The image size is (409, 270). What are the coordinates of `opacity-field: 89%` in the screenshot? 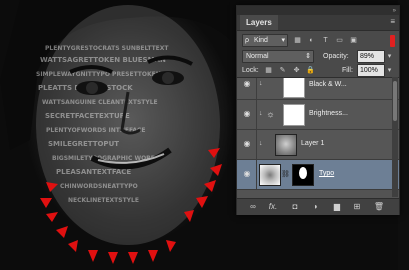 It's located at (371, 56).